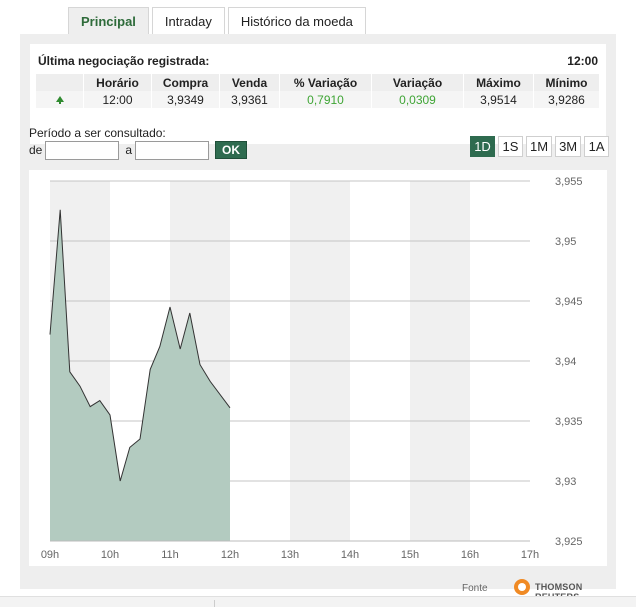 The image size is (636, 607). Describe the element at coordinates (250, 99) in the screenshot. I see `value-venda: 3,9361` at that location.